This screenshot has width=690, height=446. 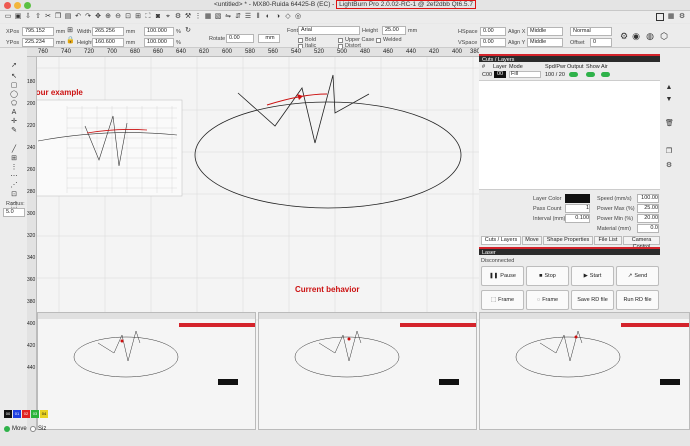 What do you see at coordinates (300, 40) in the screenshot?
I see `bold-checkbox` at bounding box center [300, 40].